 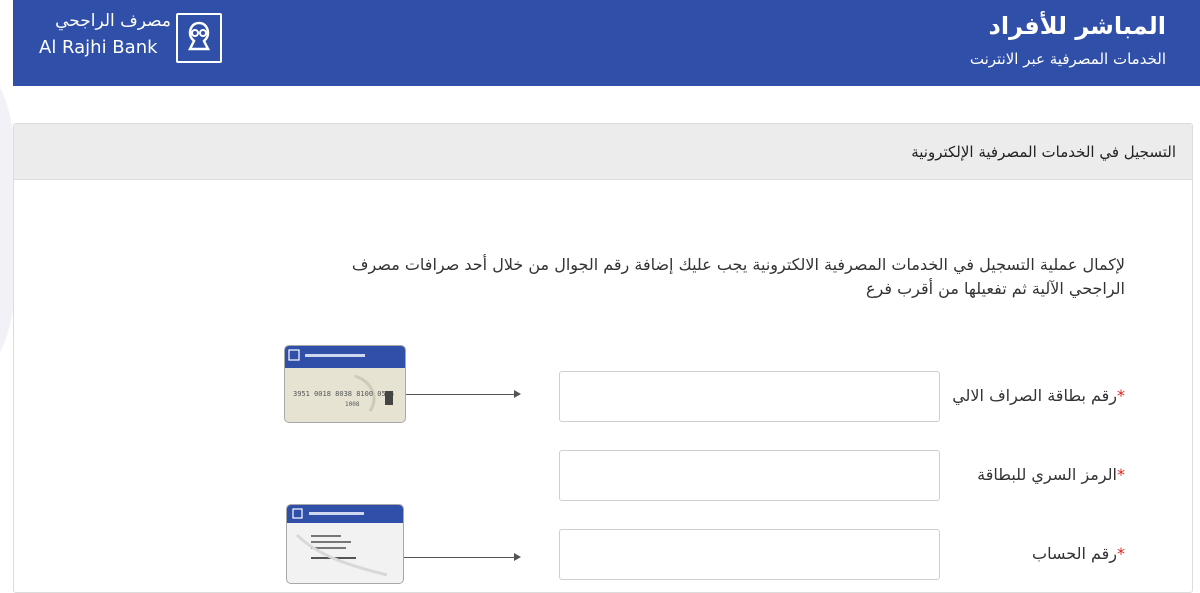 What do you see at coordinates (1078, 553) in the screenshot?
I see `account-number-label: *رقم الحساب` at bounding box center [1078, 553].